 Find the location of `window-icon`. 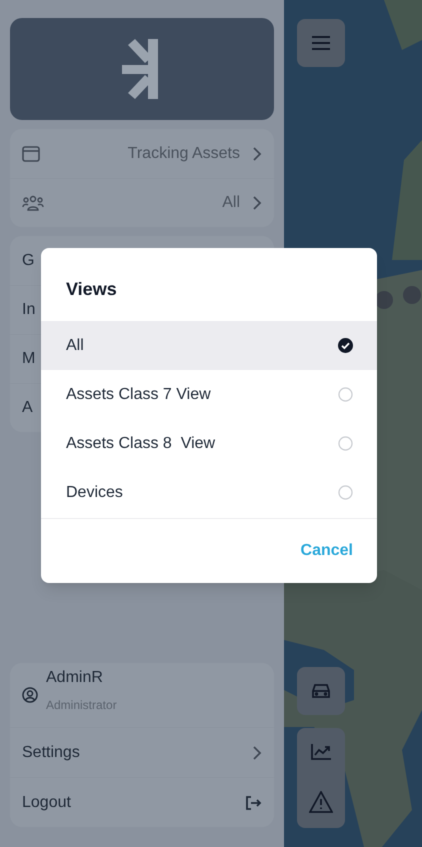

window-icon is located at coordinates (31, 154).